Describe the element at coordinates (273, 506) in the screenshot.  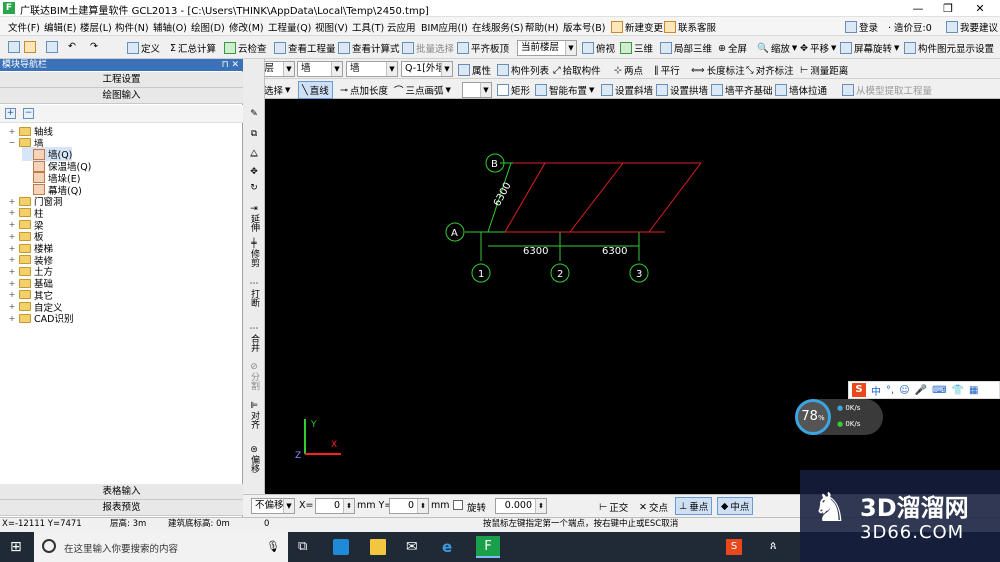
I see `offset-mode-select: 不偏移 ▼` at that location.